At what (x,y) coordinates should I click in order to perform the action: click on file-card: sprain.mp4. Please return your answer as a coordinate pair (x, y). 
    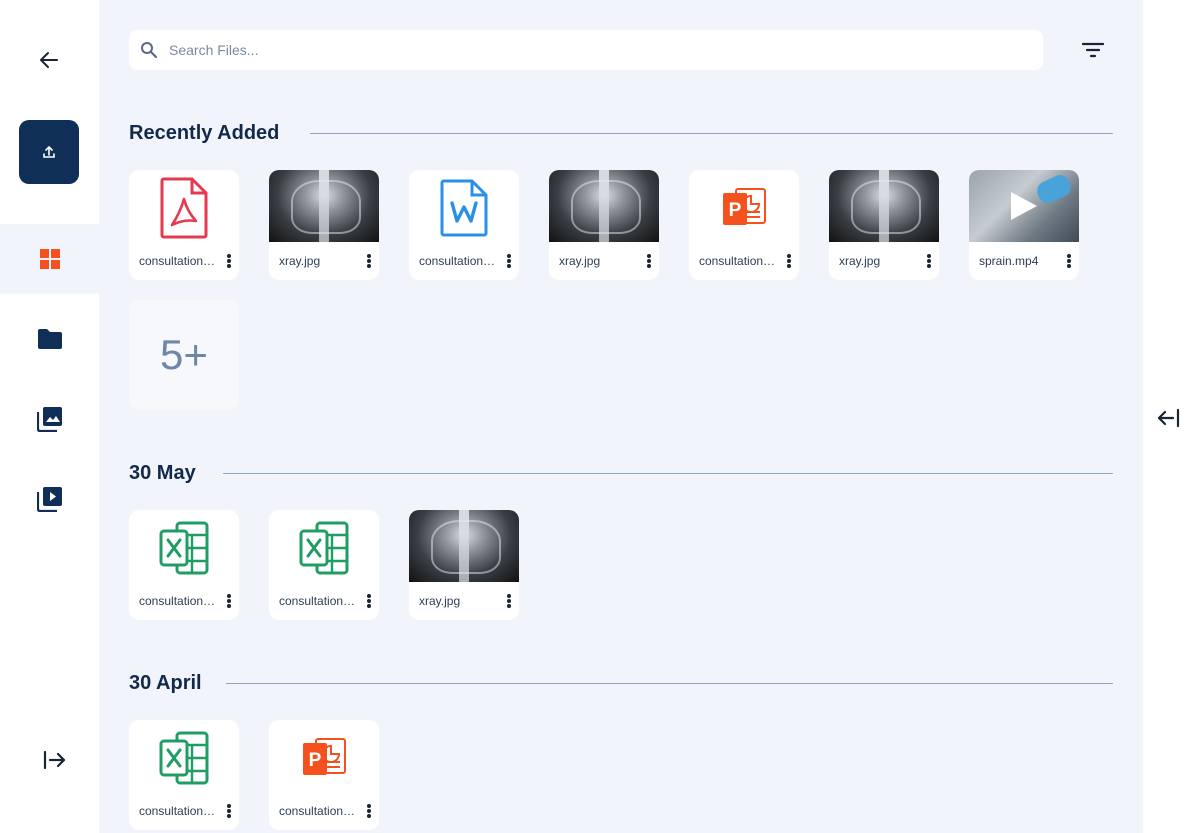
    Looking at the image, I should click on (1024, 225).